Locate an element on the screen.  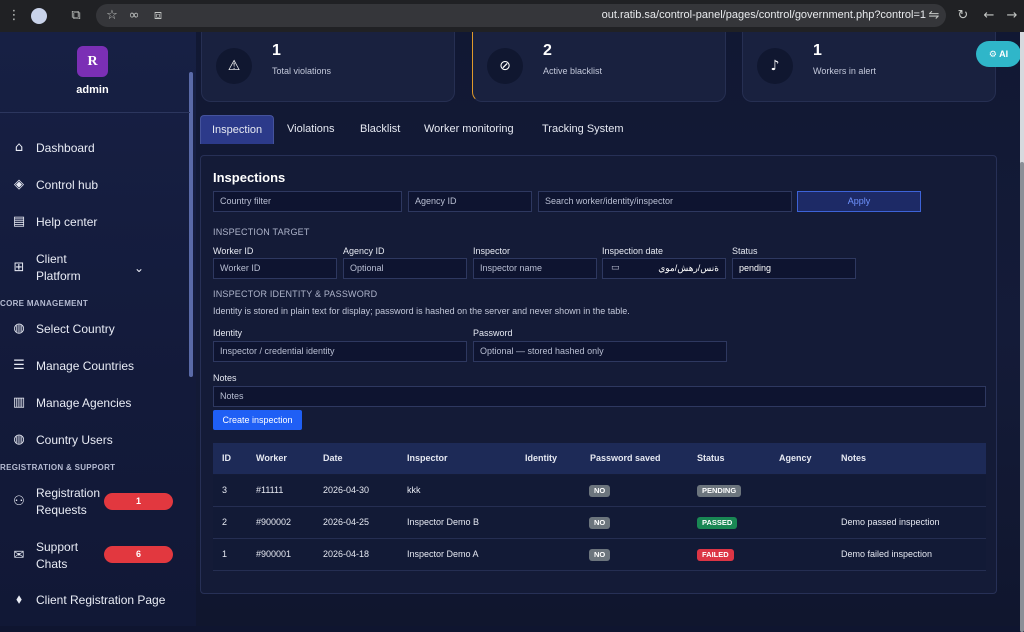
identity-input: Inspector / credential identity is located at coordinates (340, 351).